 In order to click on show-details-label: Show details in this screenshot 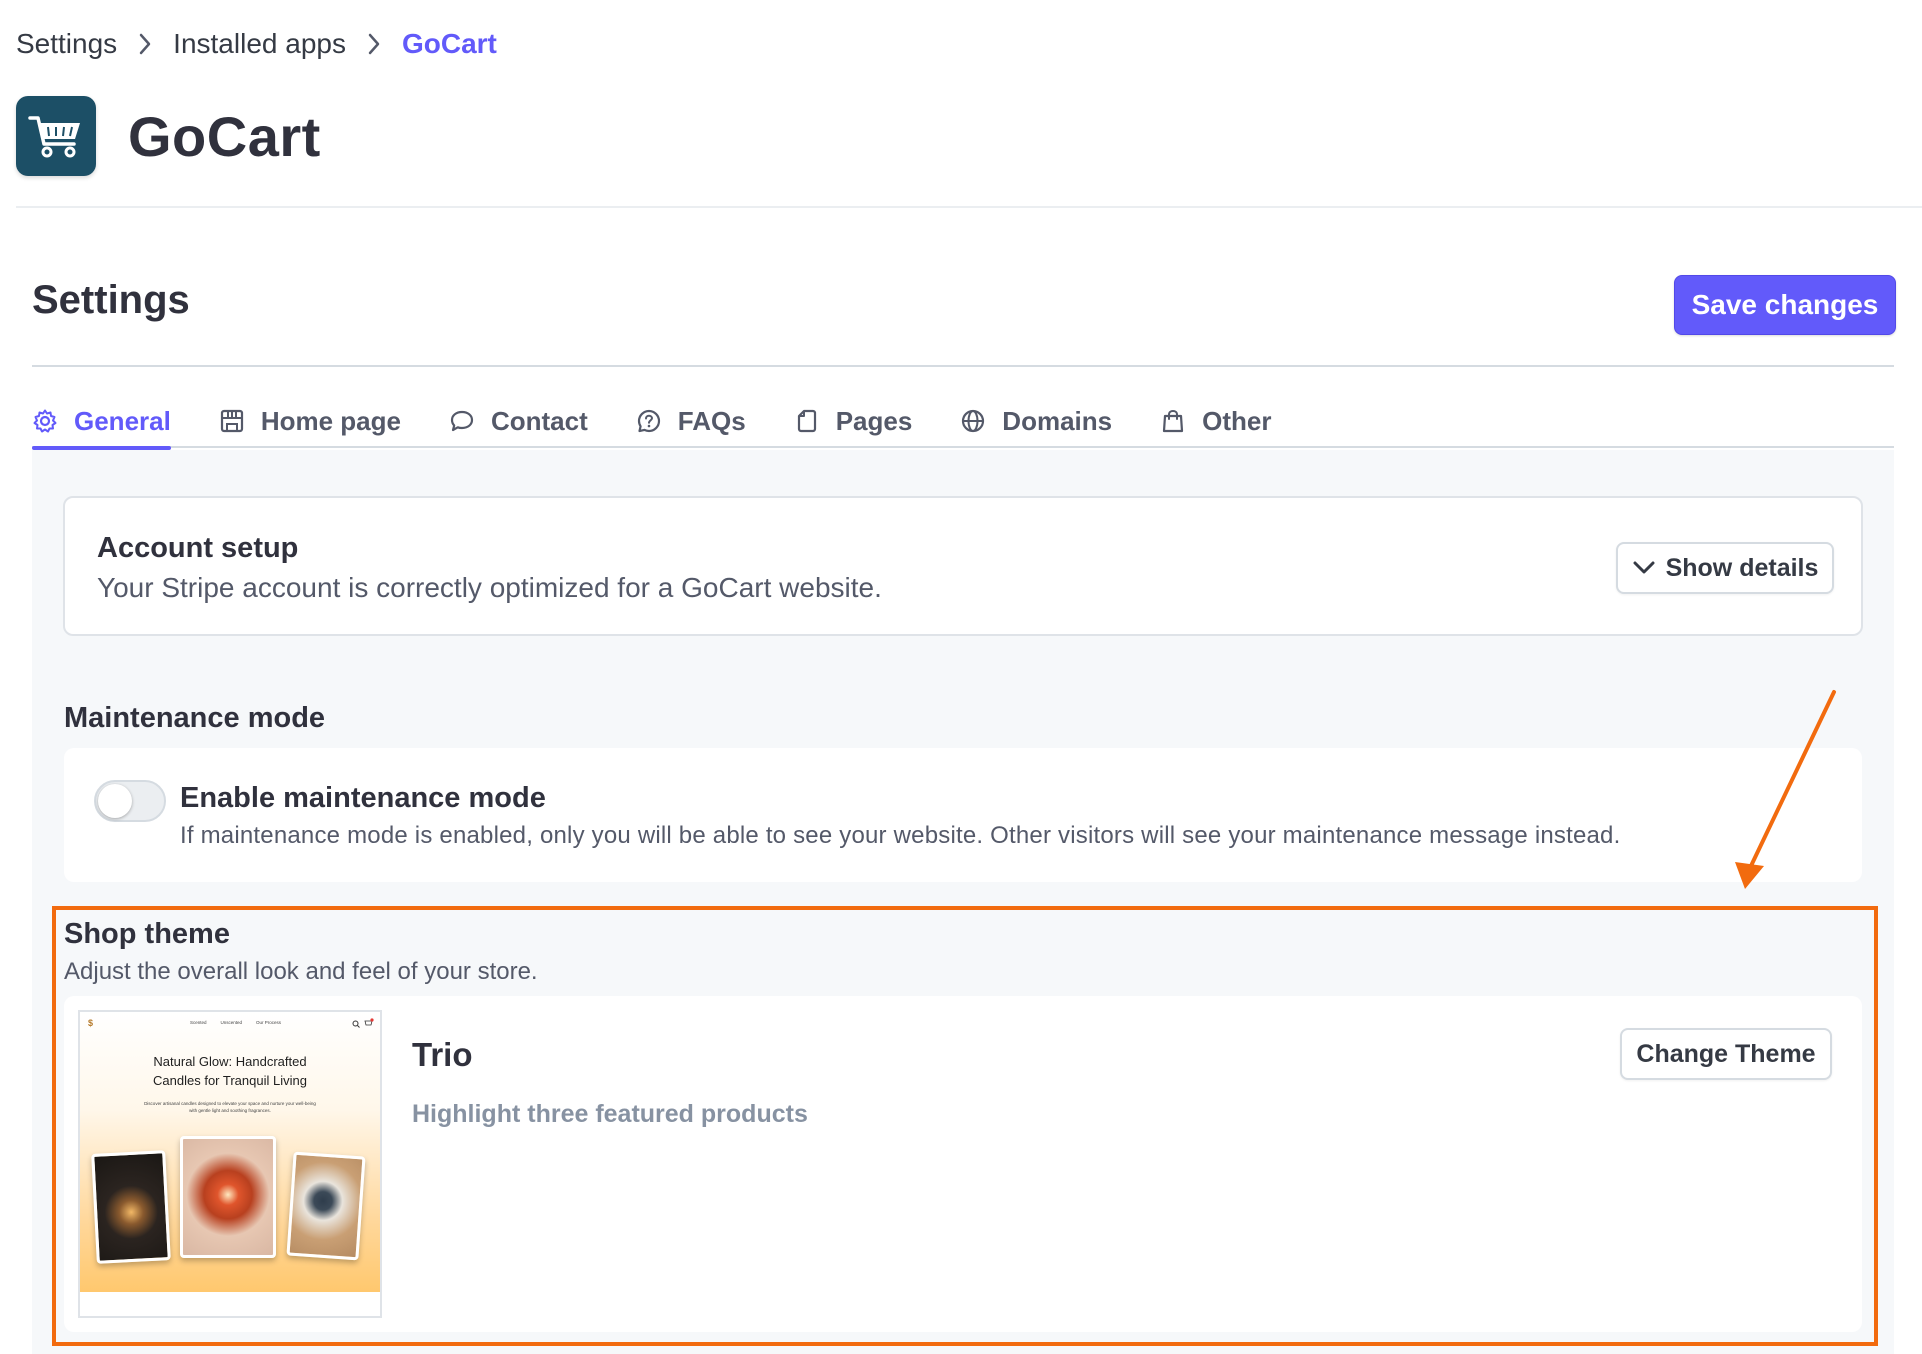, I will do `click(1742, 567)`.